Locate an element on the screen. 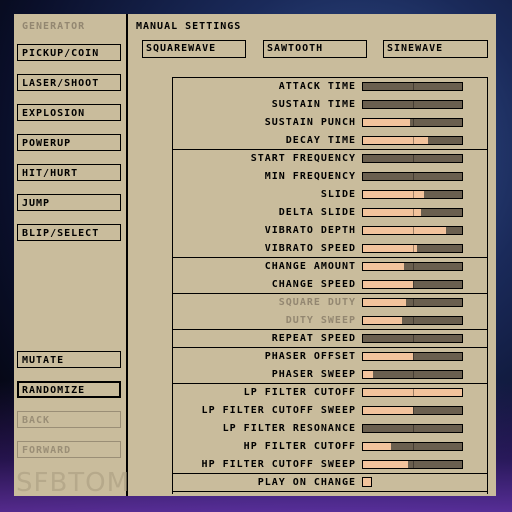 The height and width of the screenshot is (512, 512). param-row-change-speed: CHANGE SPEED is located at coordinates (330, 285).